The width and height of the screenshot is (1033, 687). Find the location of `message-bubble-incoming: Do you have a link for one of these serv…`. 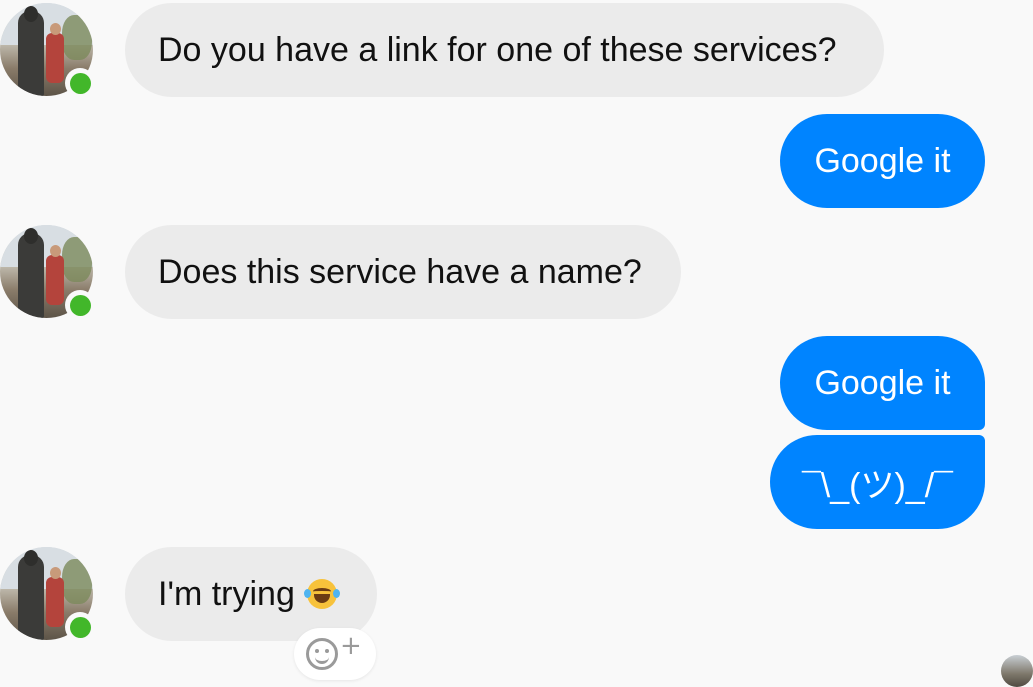

message-bubble-incoming: Do you have a link for one of these serv… is located at coordinates (504, 50).